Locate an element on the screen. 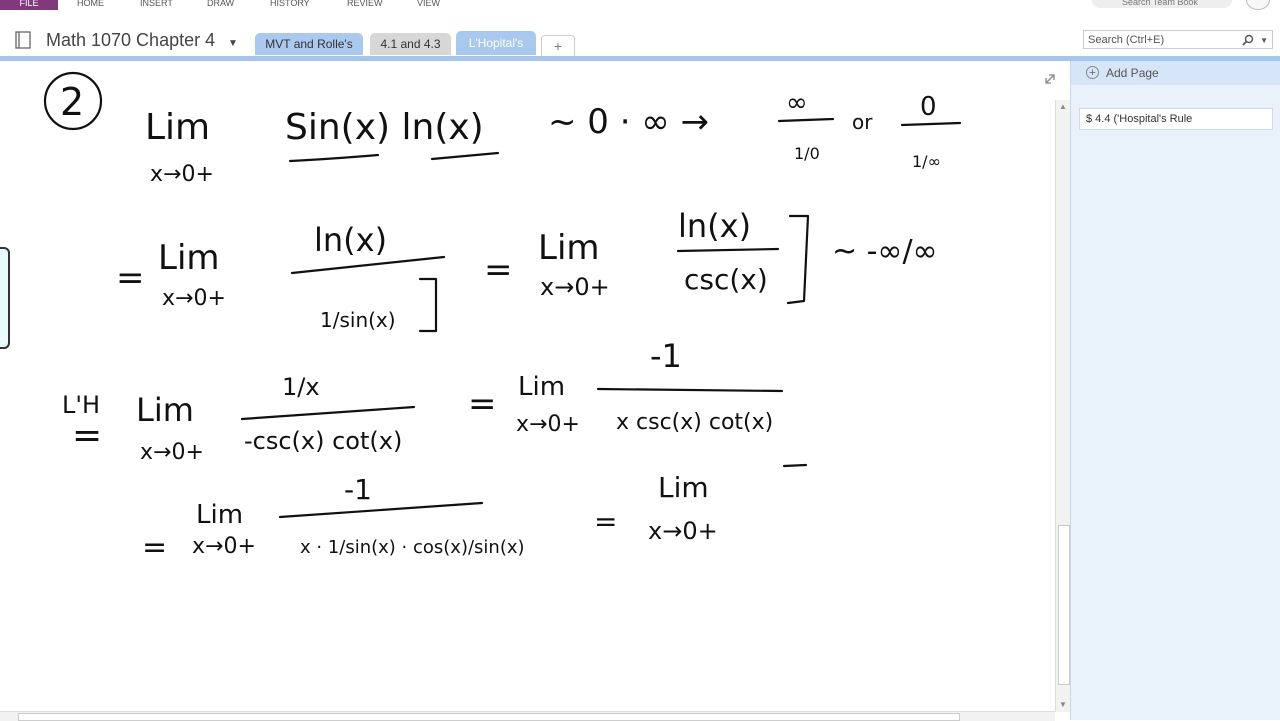 The height and width of the screenshot is (721, 1280). expand-icon is located at coordinates (1050, 79).